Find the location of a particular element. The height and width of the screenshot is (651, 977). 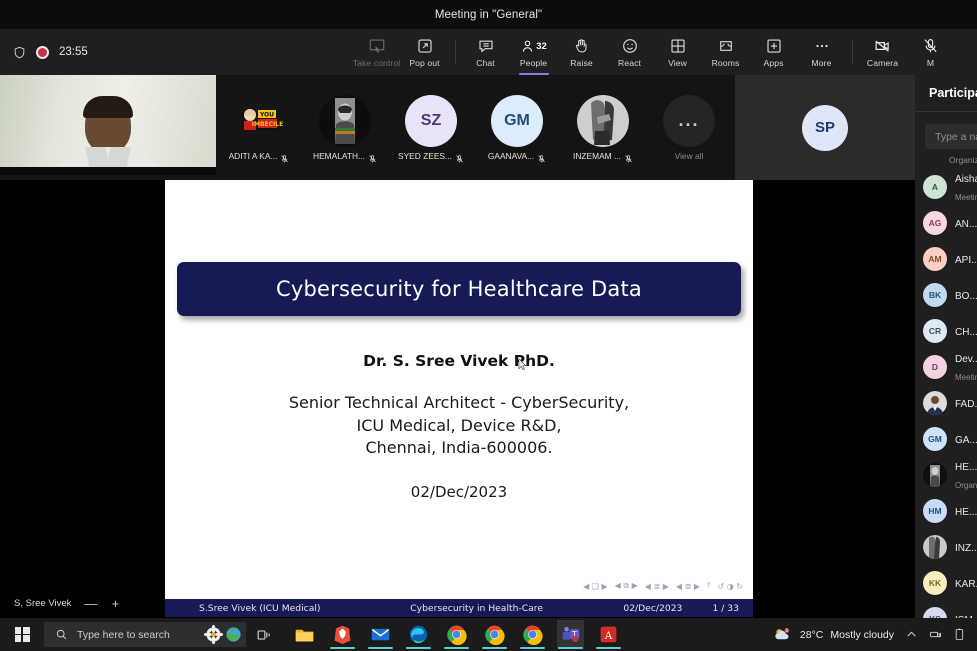

avatar-initials: HM is located at coordinates (935, 511).